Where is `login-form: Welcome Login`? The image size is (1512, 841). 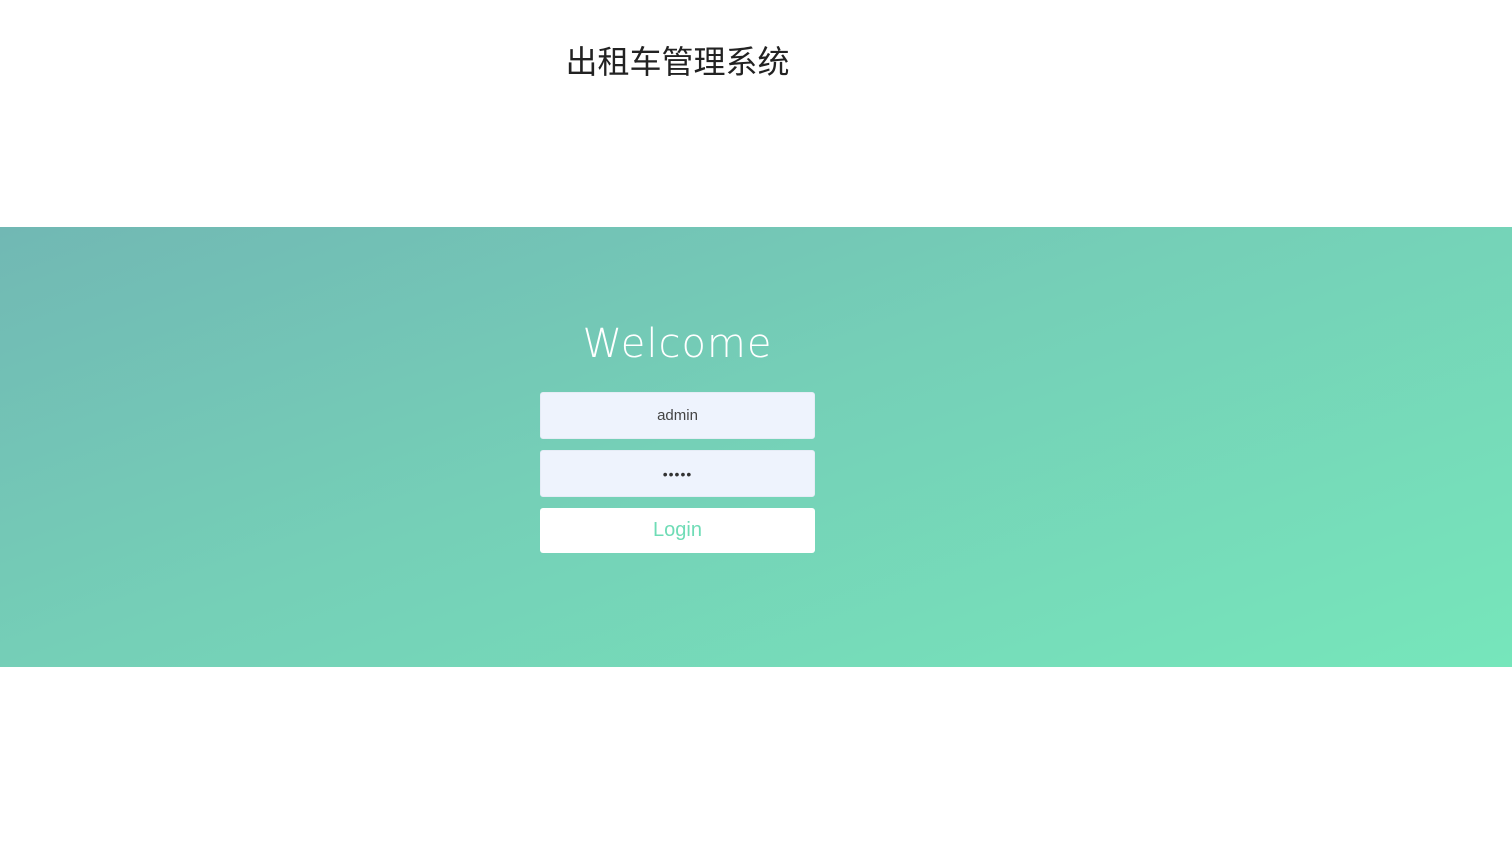
login-form: Welcome Login is located at coordinates (677, 390).